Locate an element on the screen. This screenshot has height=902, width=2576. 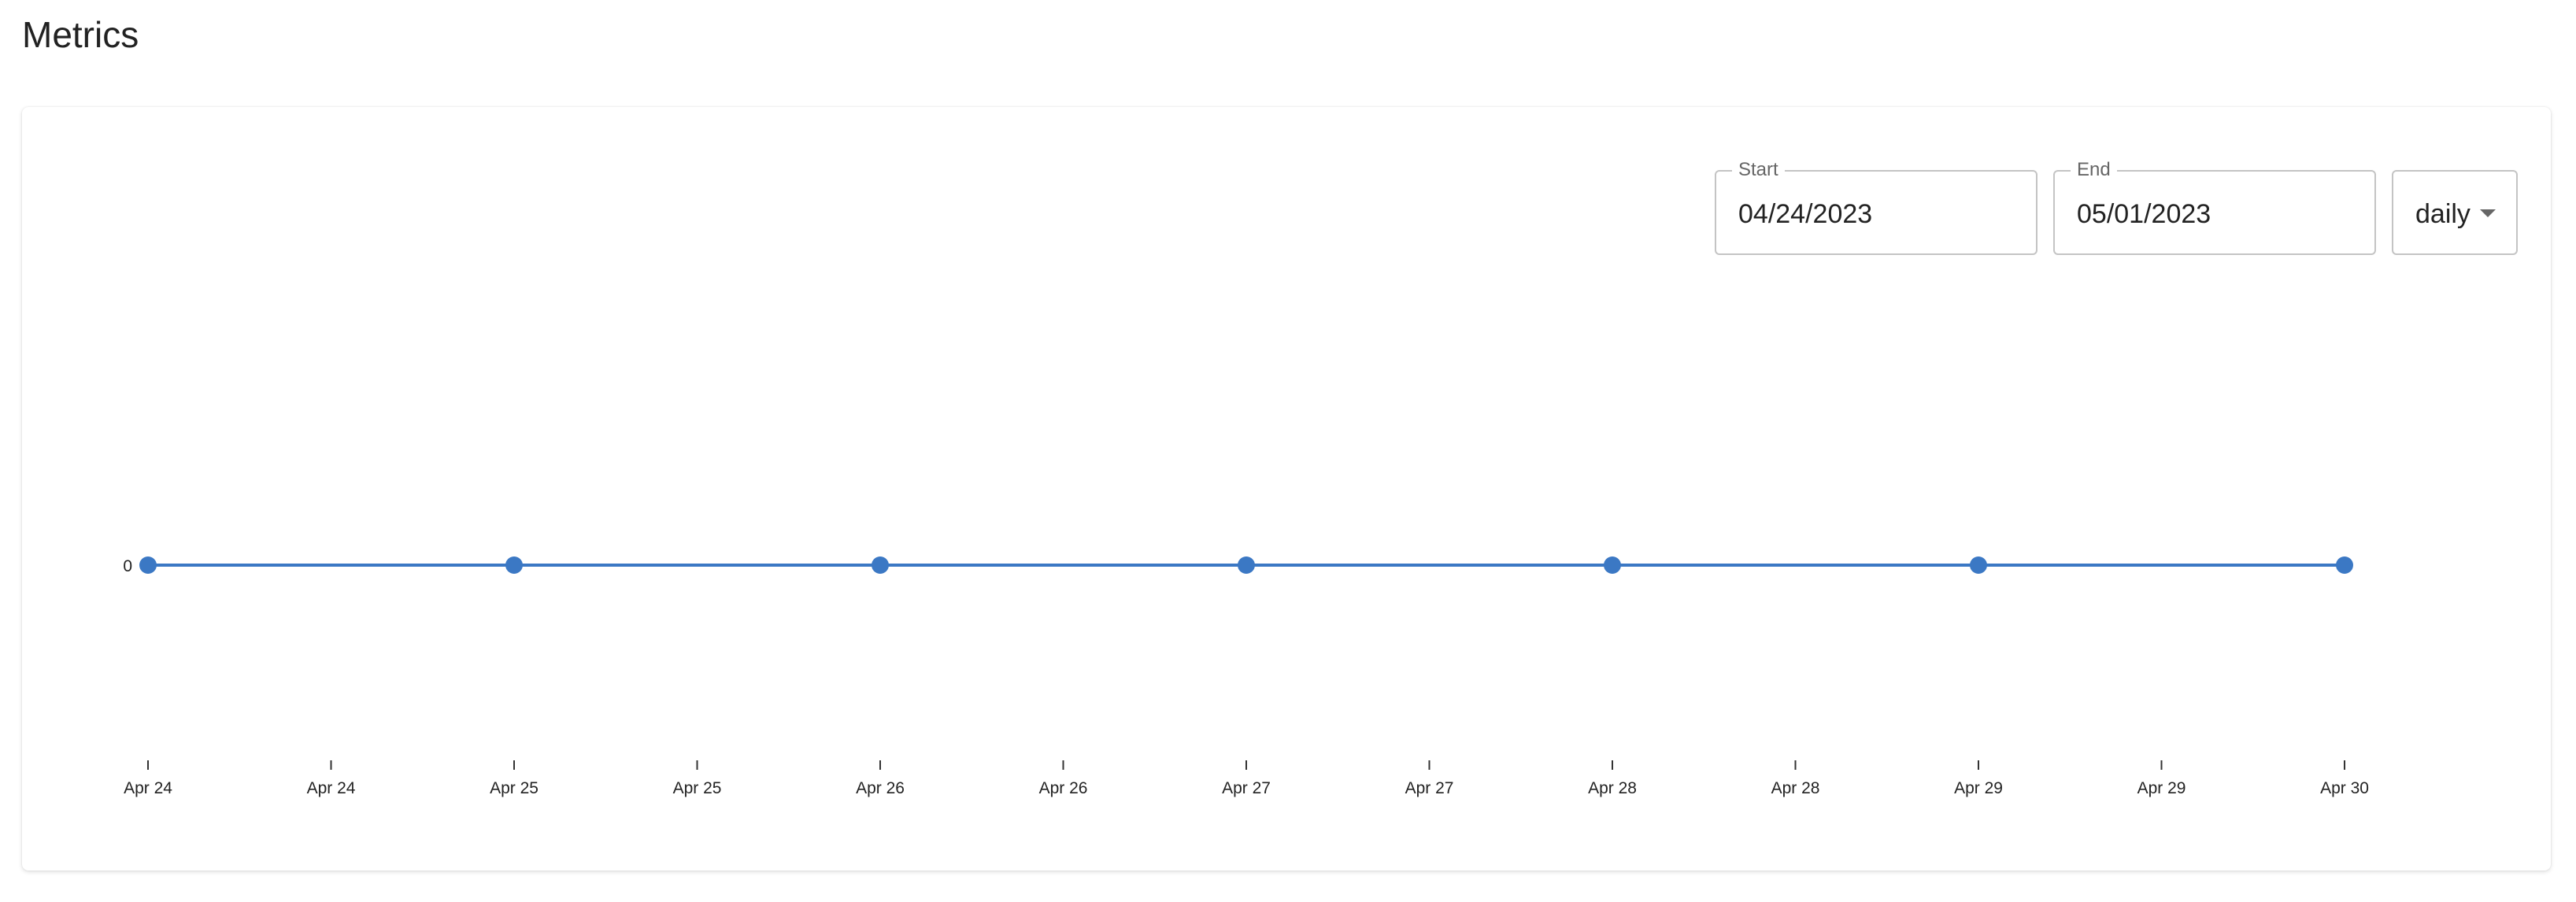
x-tick-label: Apr 30 is located at coordinates (2344, 788).